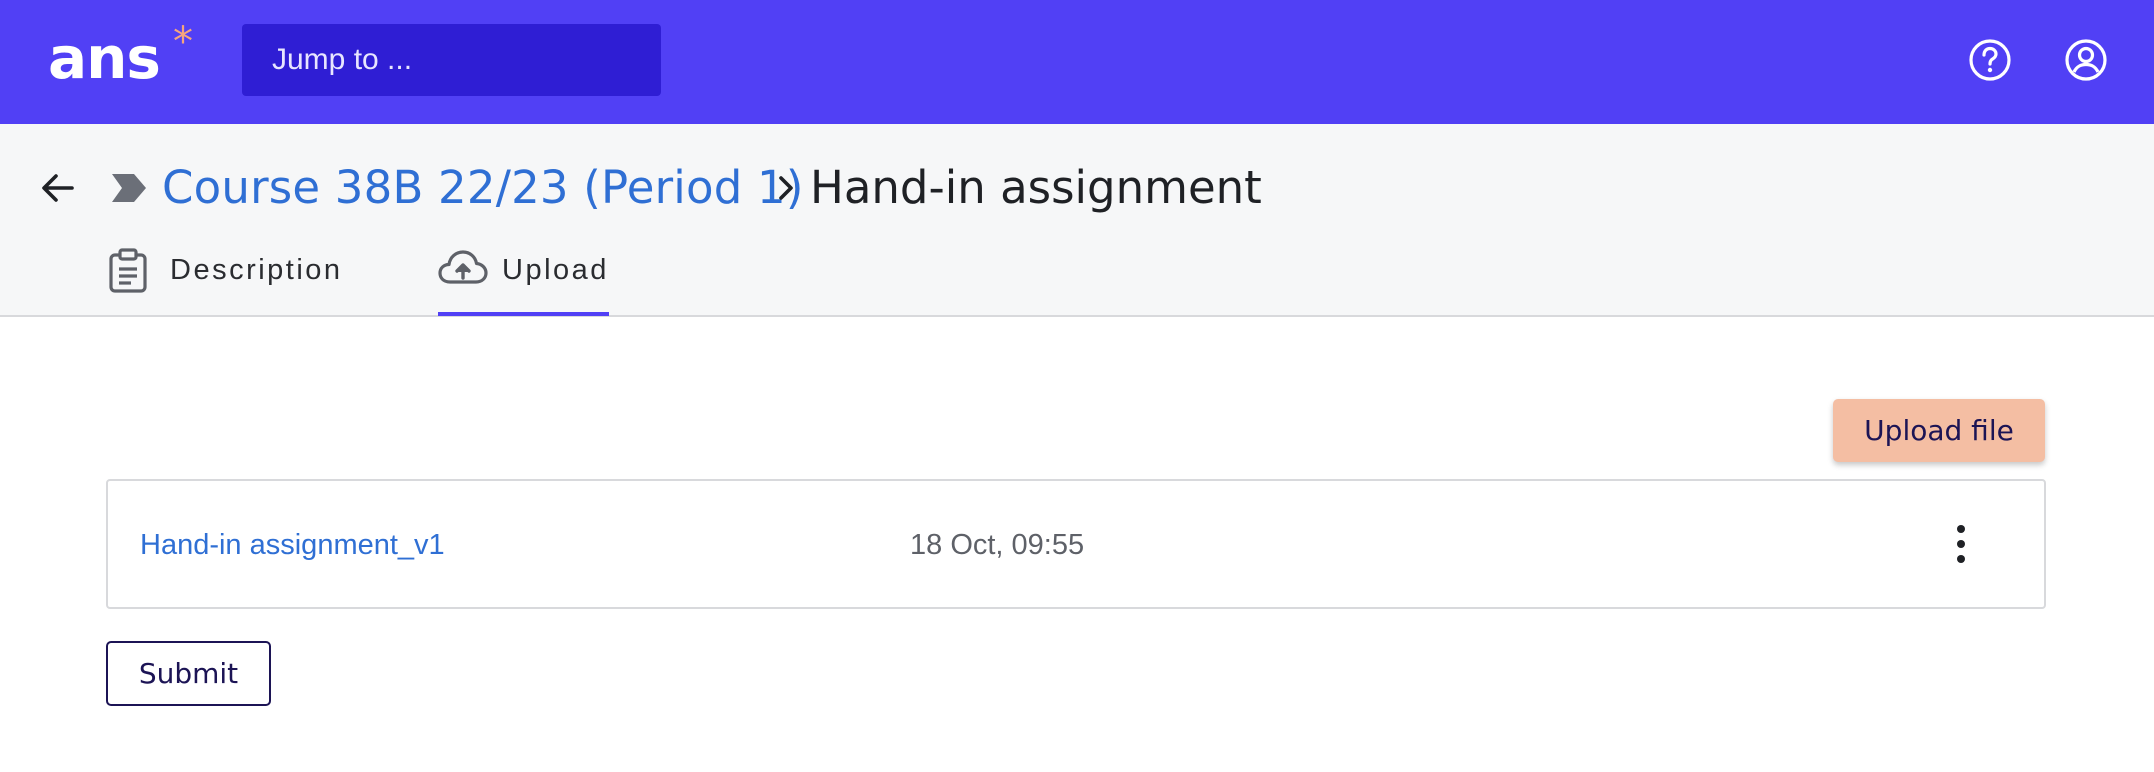  Describe the element at coordinates (997, 545) in the screenshot. I see `file-date: 18 Oct, 09:55` at that location.